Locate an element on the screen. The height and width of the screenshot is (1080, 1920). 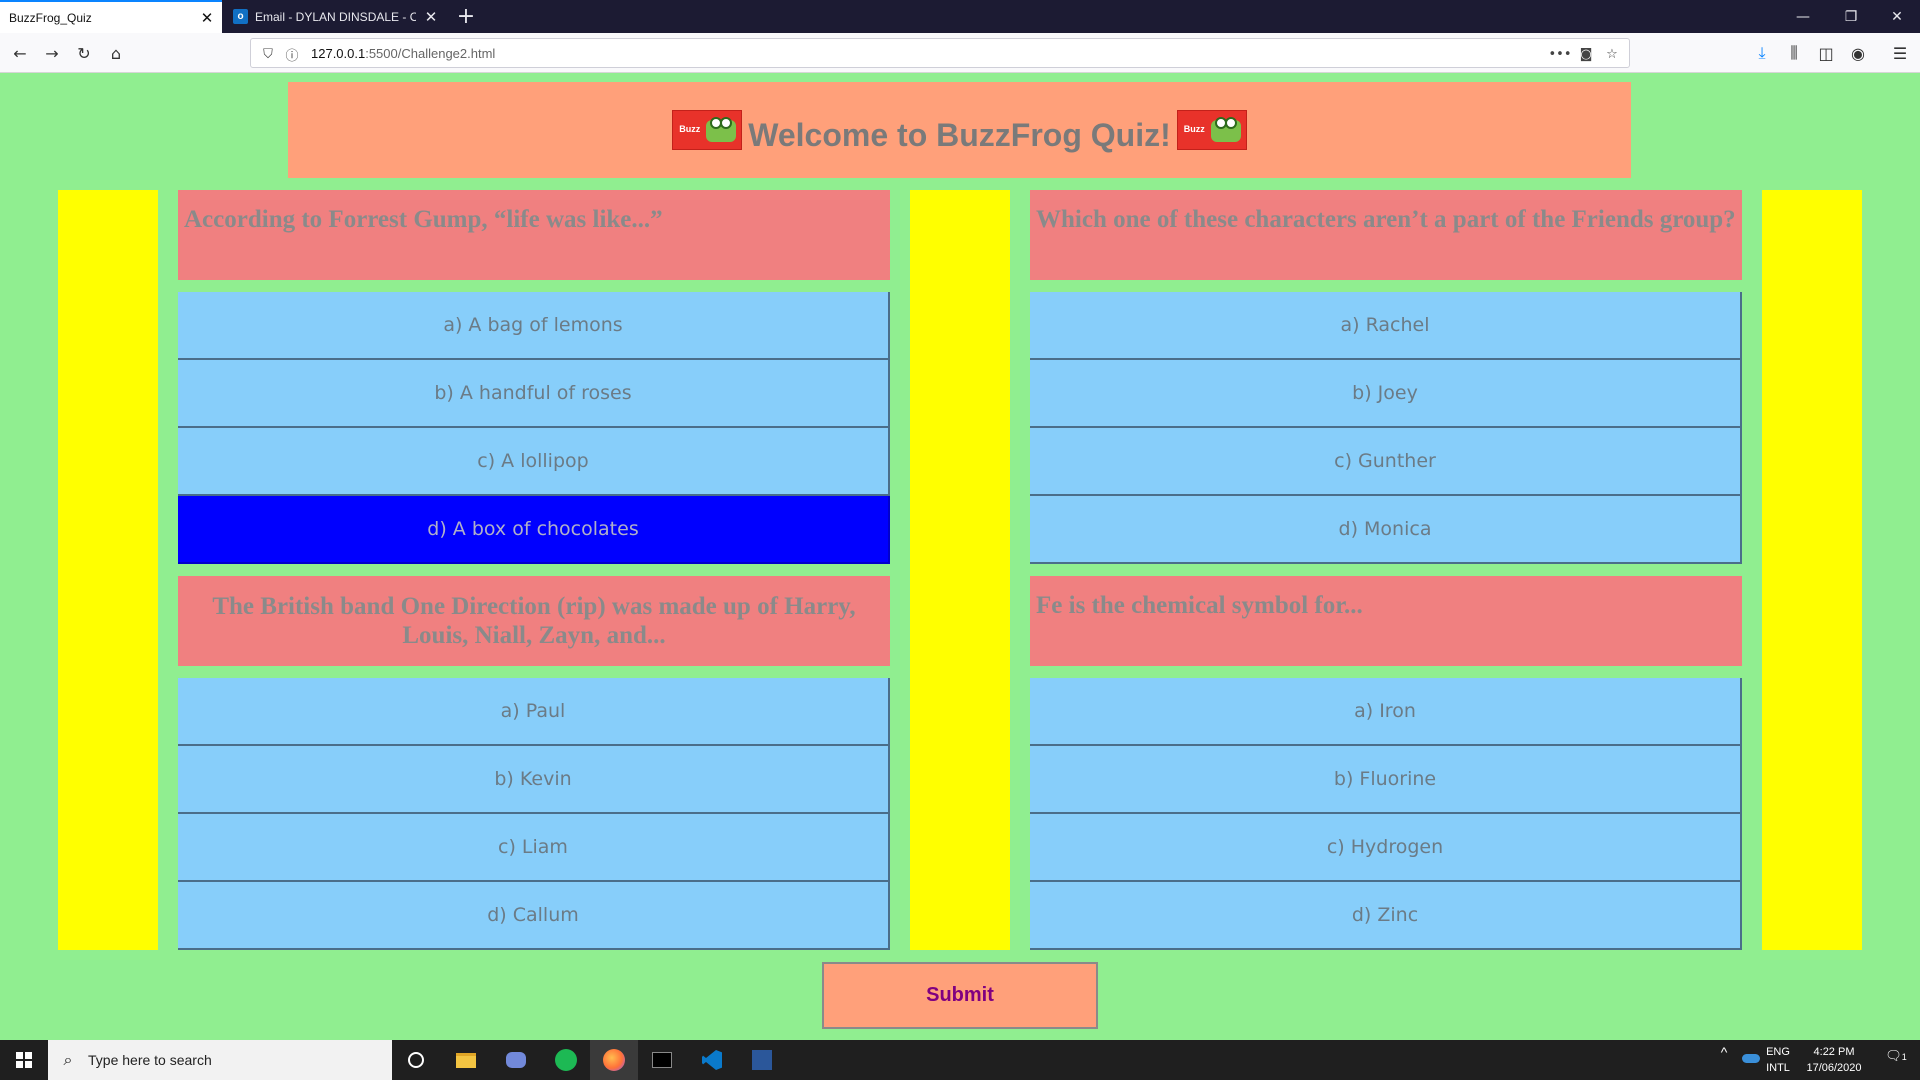
account-icon: ◉ is located at coordinates (1858, 53).